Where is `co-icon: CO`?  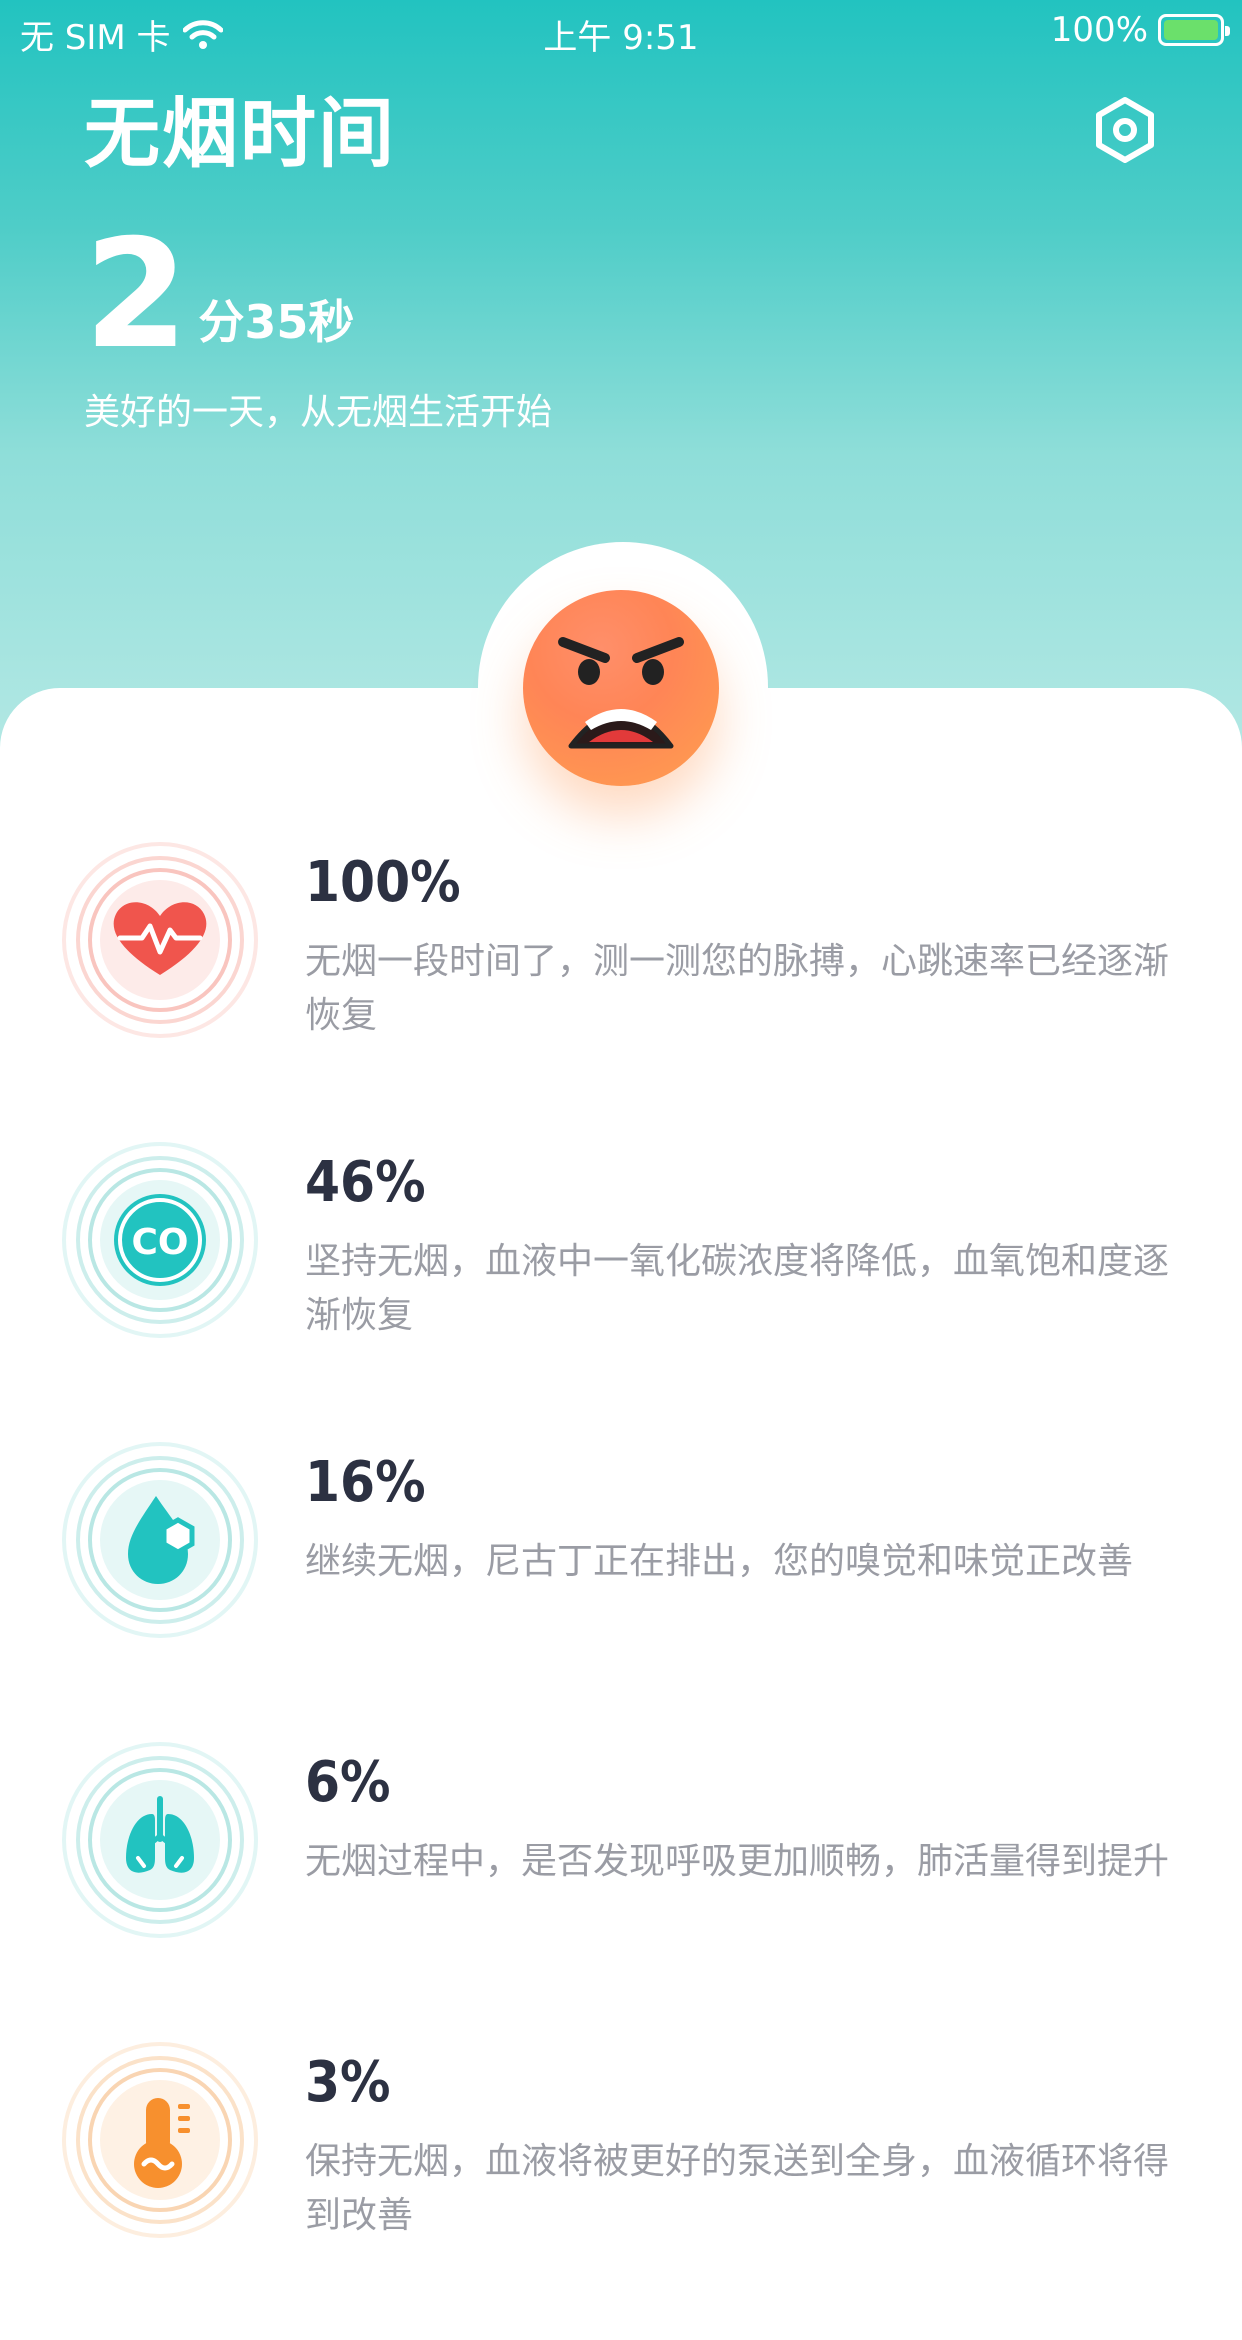
co-icon: CO is located at coordinates (160, 1240).